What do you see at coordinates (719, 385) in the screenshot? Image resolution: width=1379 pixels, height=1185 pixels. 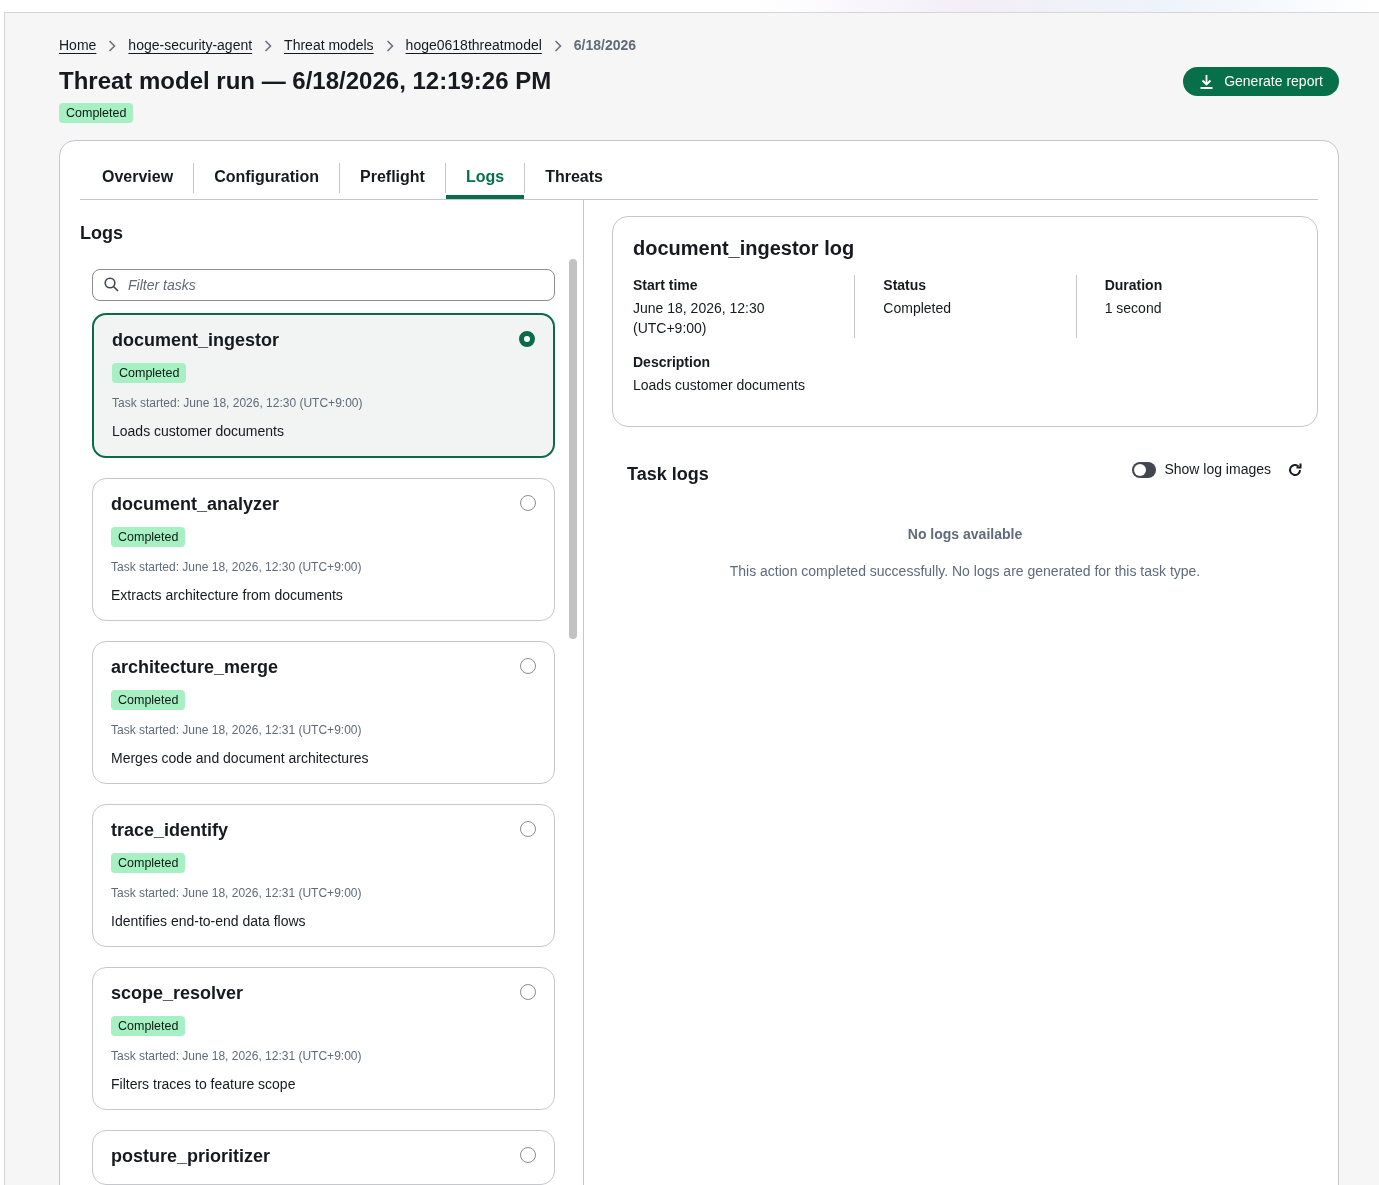 I see `field-value: Loads customer documents` at bounding box center [719, 385].